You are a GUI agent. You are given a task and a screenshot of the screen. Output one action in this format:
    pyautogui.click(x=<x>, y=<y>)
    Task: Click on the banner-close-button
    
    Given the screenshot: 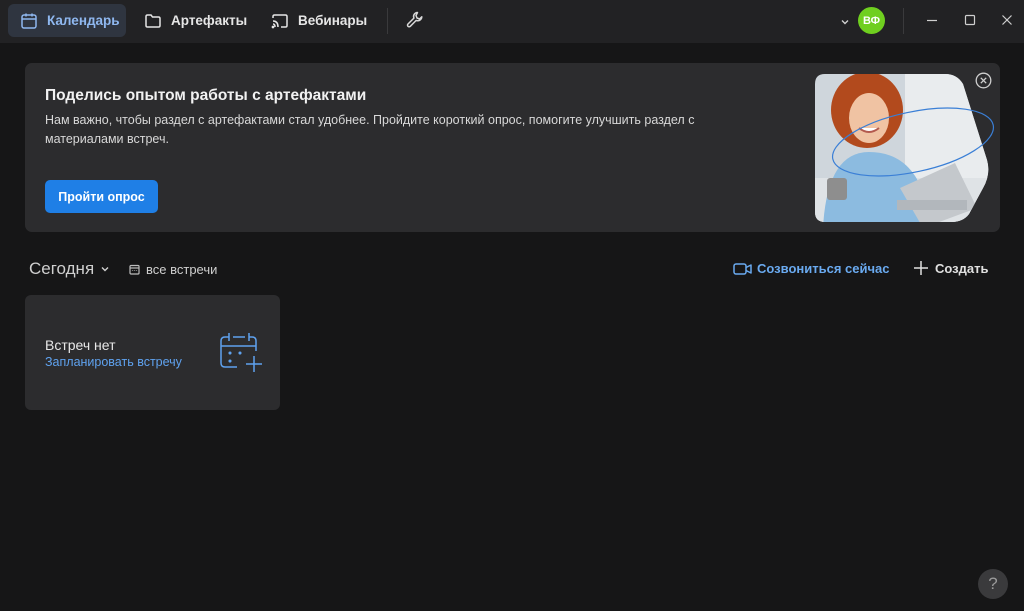 What is the action you would take?
    pyautogui.click(x=983, y=83)
    